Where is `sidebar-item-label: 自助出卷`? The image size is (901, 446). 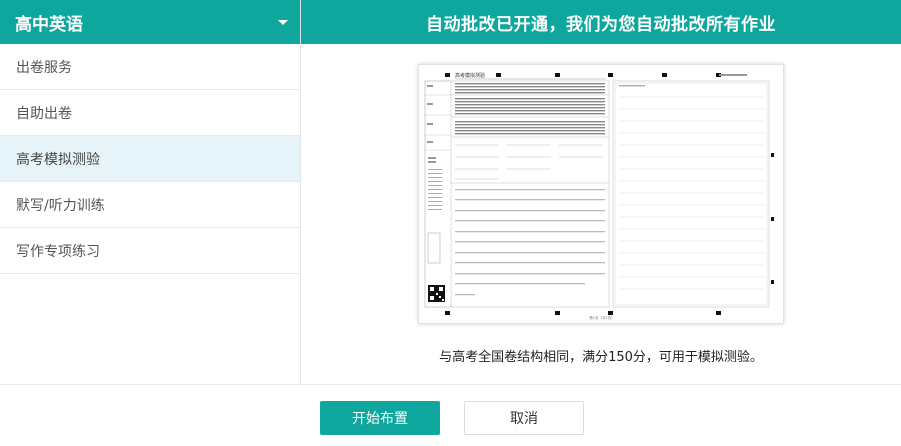
sidebar-item-label: 自助出卷 is located at coordinates (44, 113).